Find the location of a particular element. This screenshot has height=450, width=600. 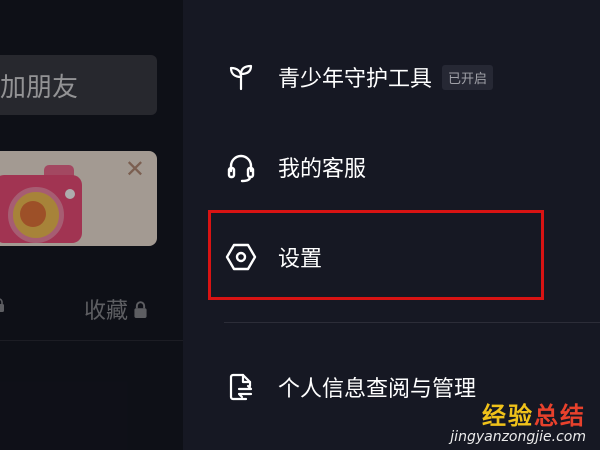

status-badge: 已开启 is located at coordinates (468, 77).